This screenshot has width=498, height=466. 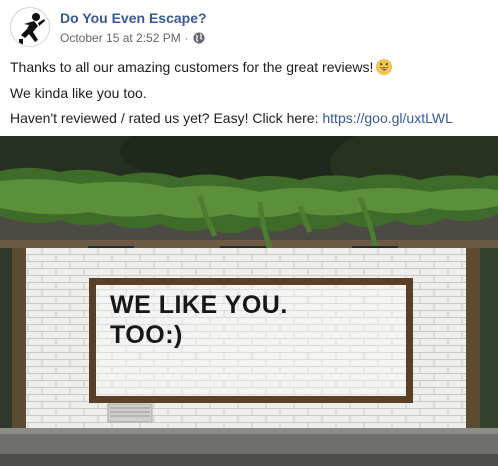 What do you see at coordinates (199, 38) in the screenshot?
I see `globe-icon` at bounding box center [199, 38].